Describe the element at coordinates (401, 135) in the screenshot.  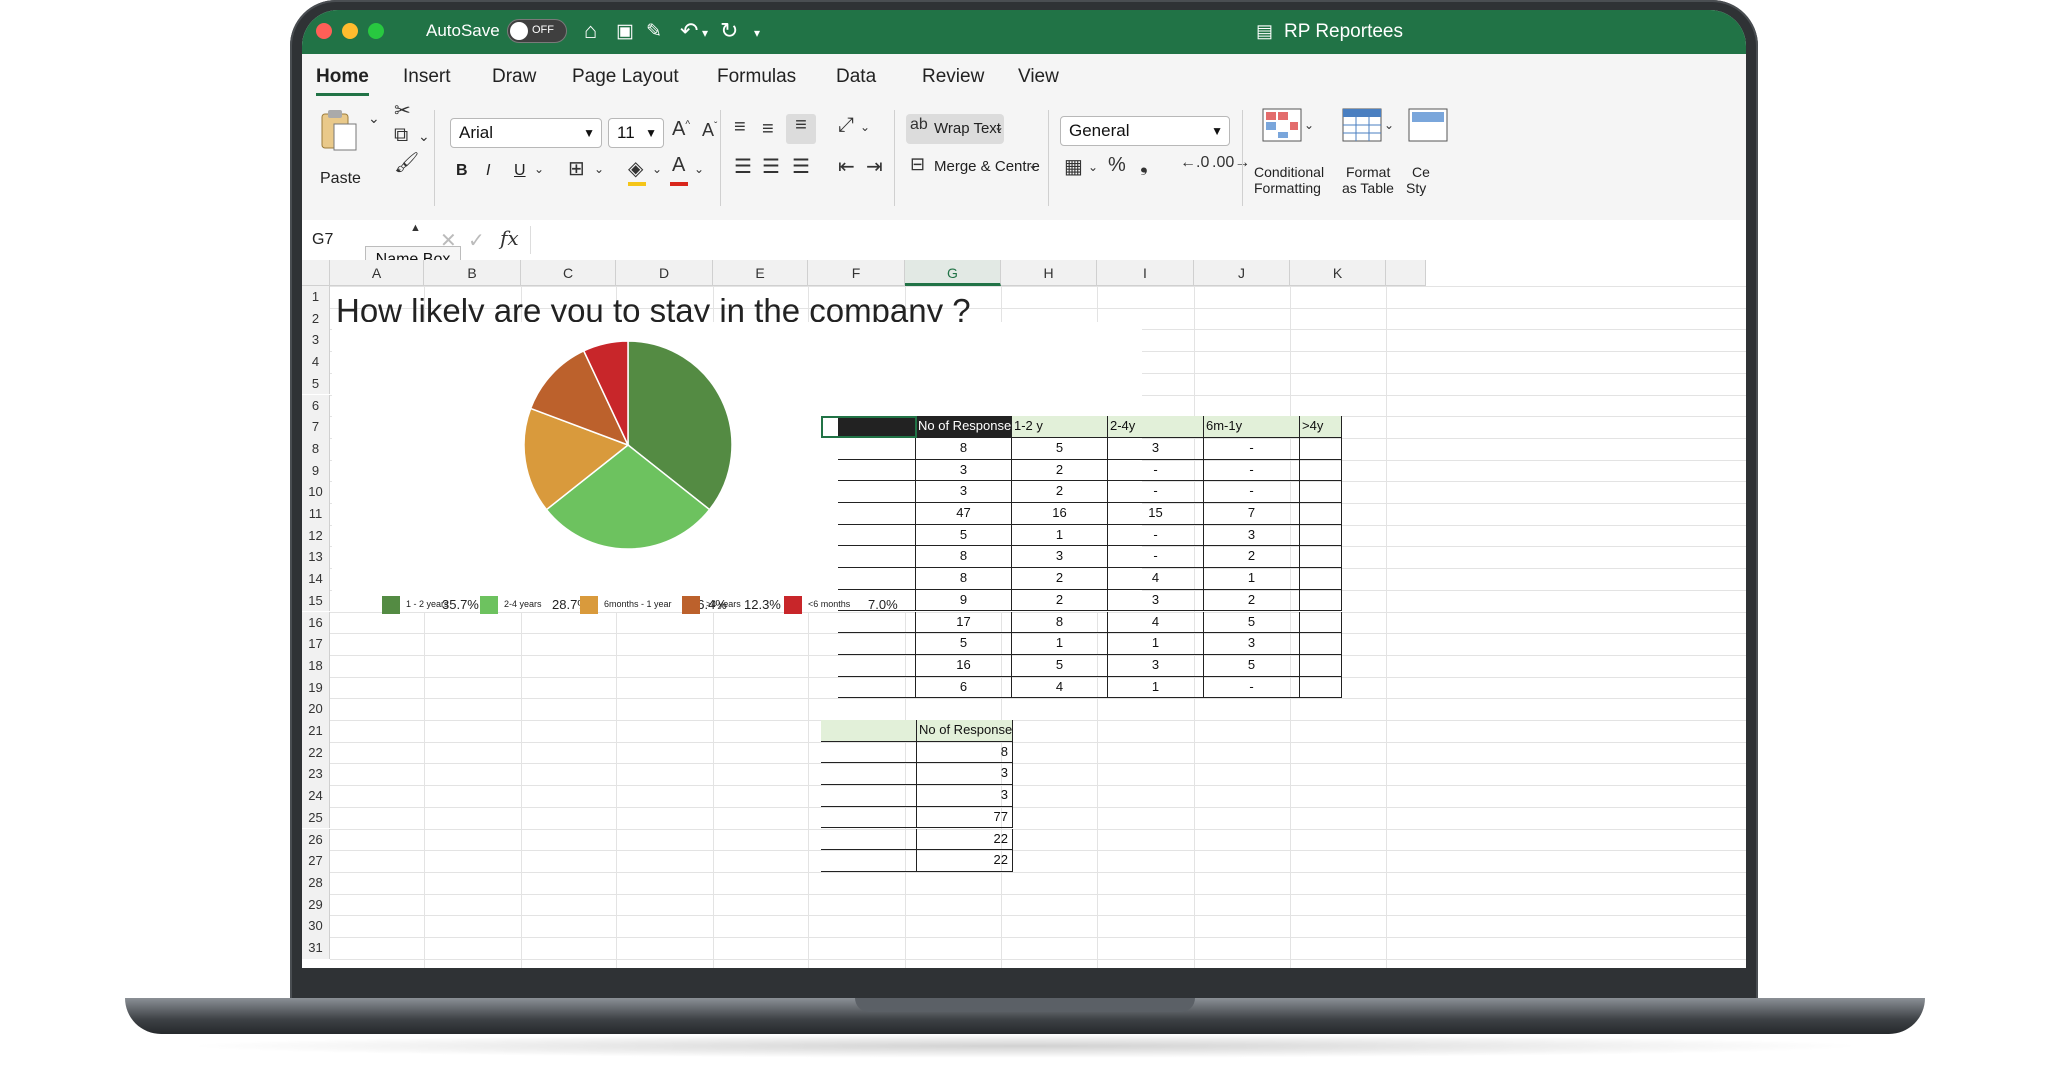
I see `copy-icon: ⧉` at that location.